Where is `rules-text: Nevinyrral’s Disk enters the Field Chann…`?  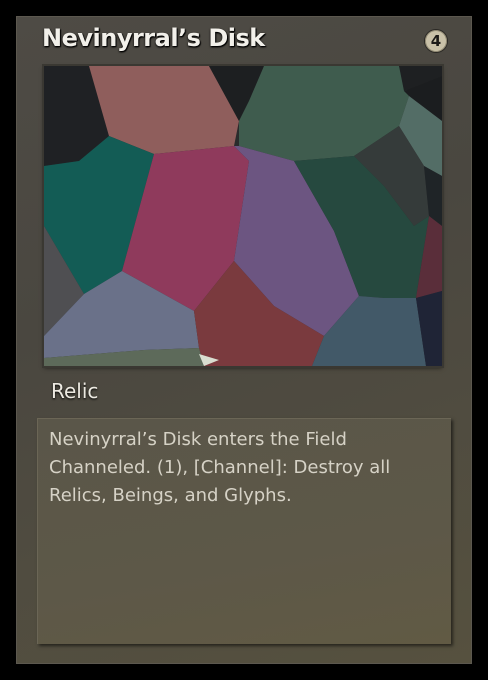
rules-text: Nevinyrral’s Disk enters the Field Chann… is located at coordinates (220, 467).